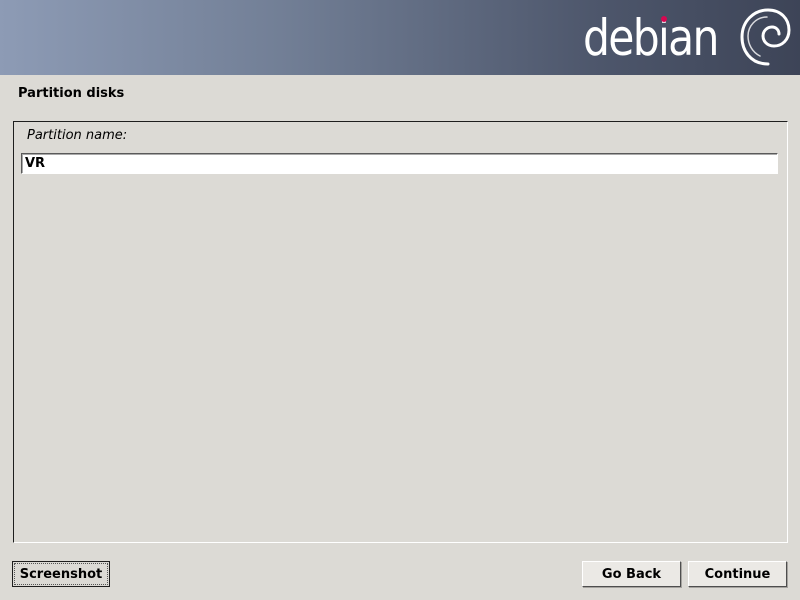 Image resolution: width=800 pixels, height=600 pixels. I want to click on logo-dot, so click(664, 19).